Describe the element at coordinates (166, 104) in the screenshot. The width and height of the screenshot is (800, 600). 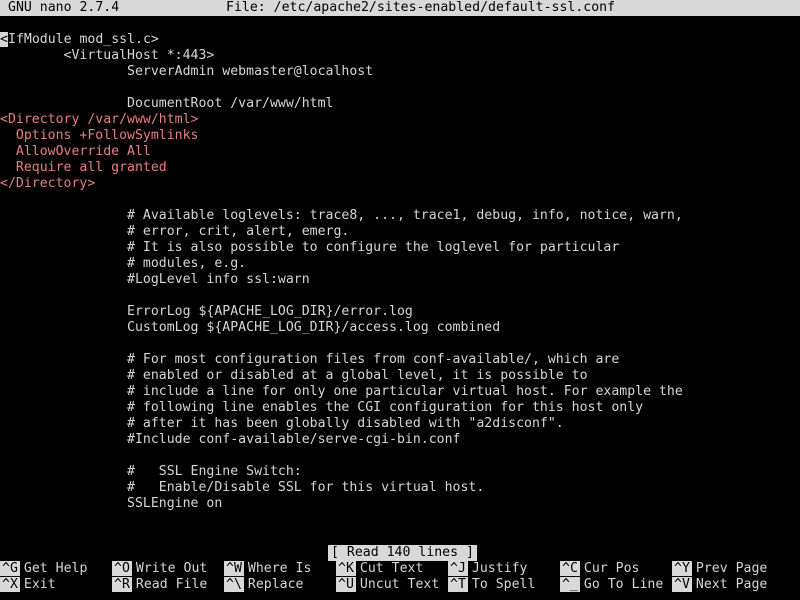
I see `editor-line-5: DocumentRoot /var/www/html` at that location.